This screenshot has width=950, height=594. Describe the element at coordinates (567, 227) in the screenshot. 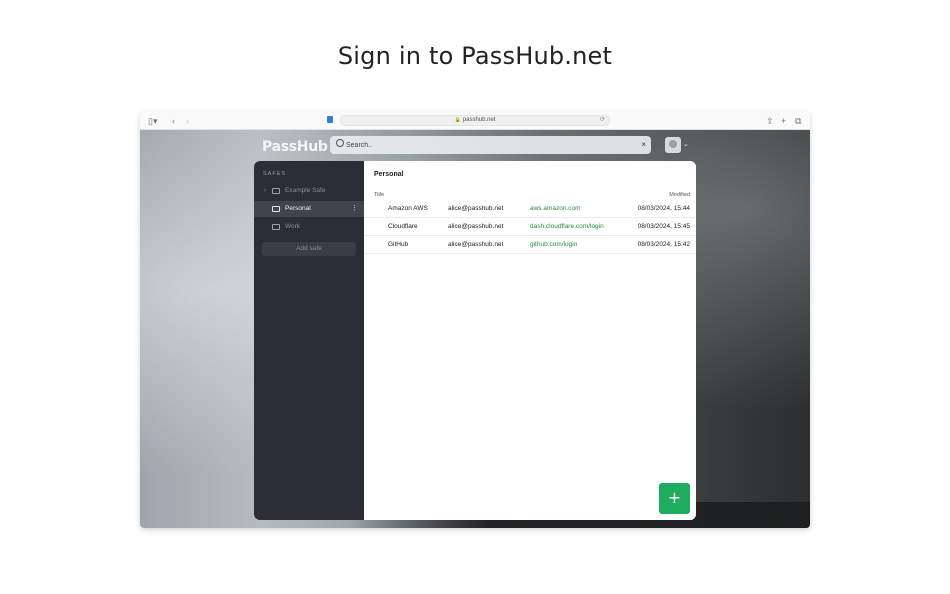

I see `item-url: dash.cloudflare.com/login` at that location.